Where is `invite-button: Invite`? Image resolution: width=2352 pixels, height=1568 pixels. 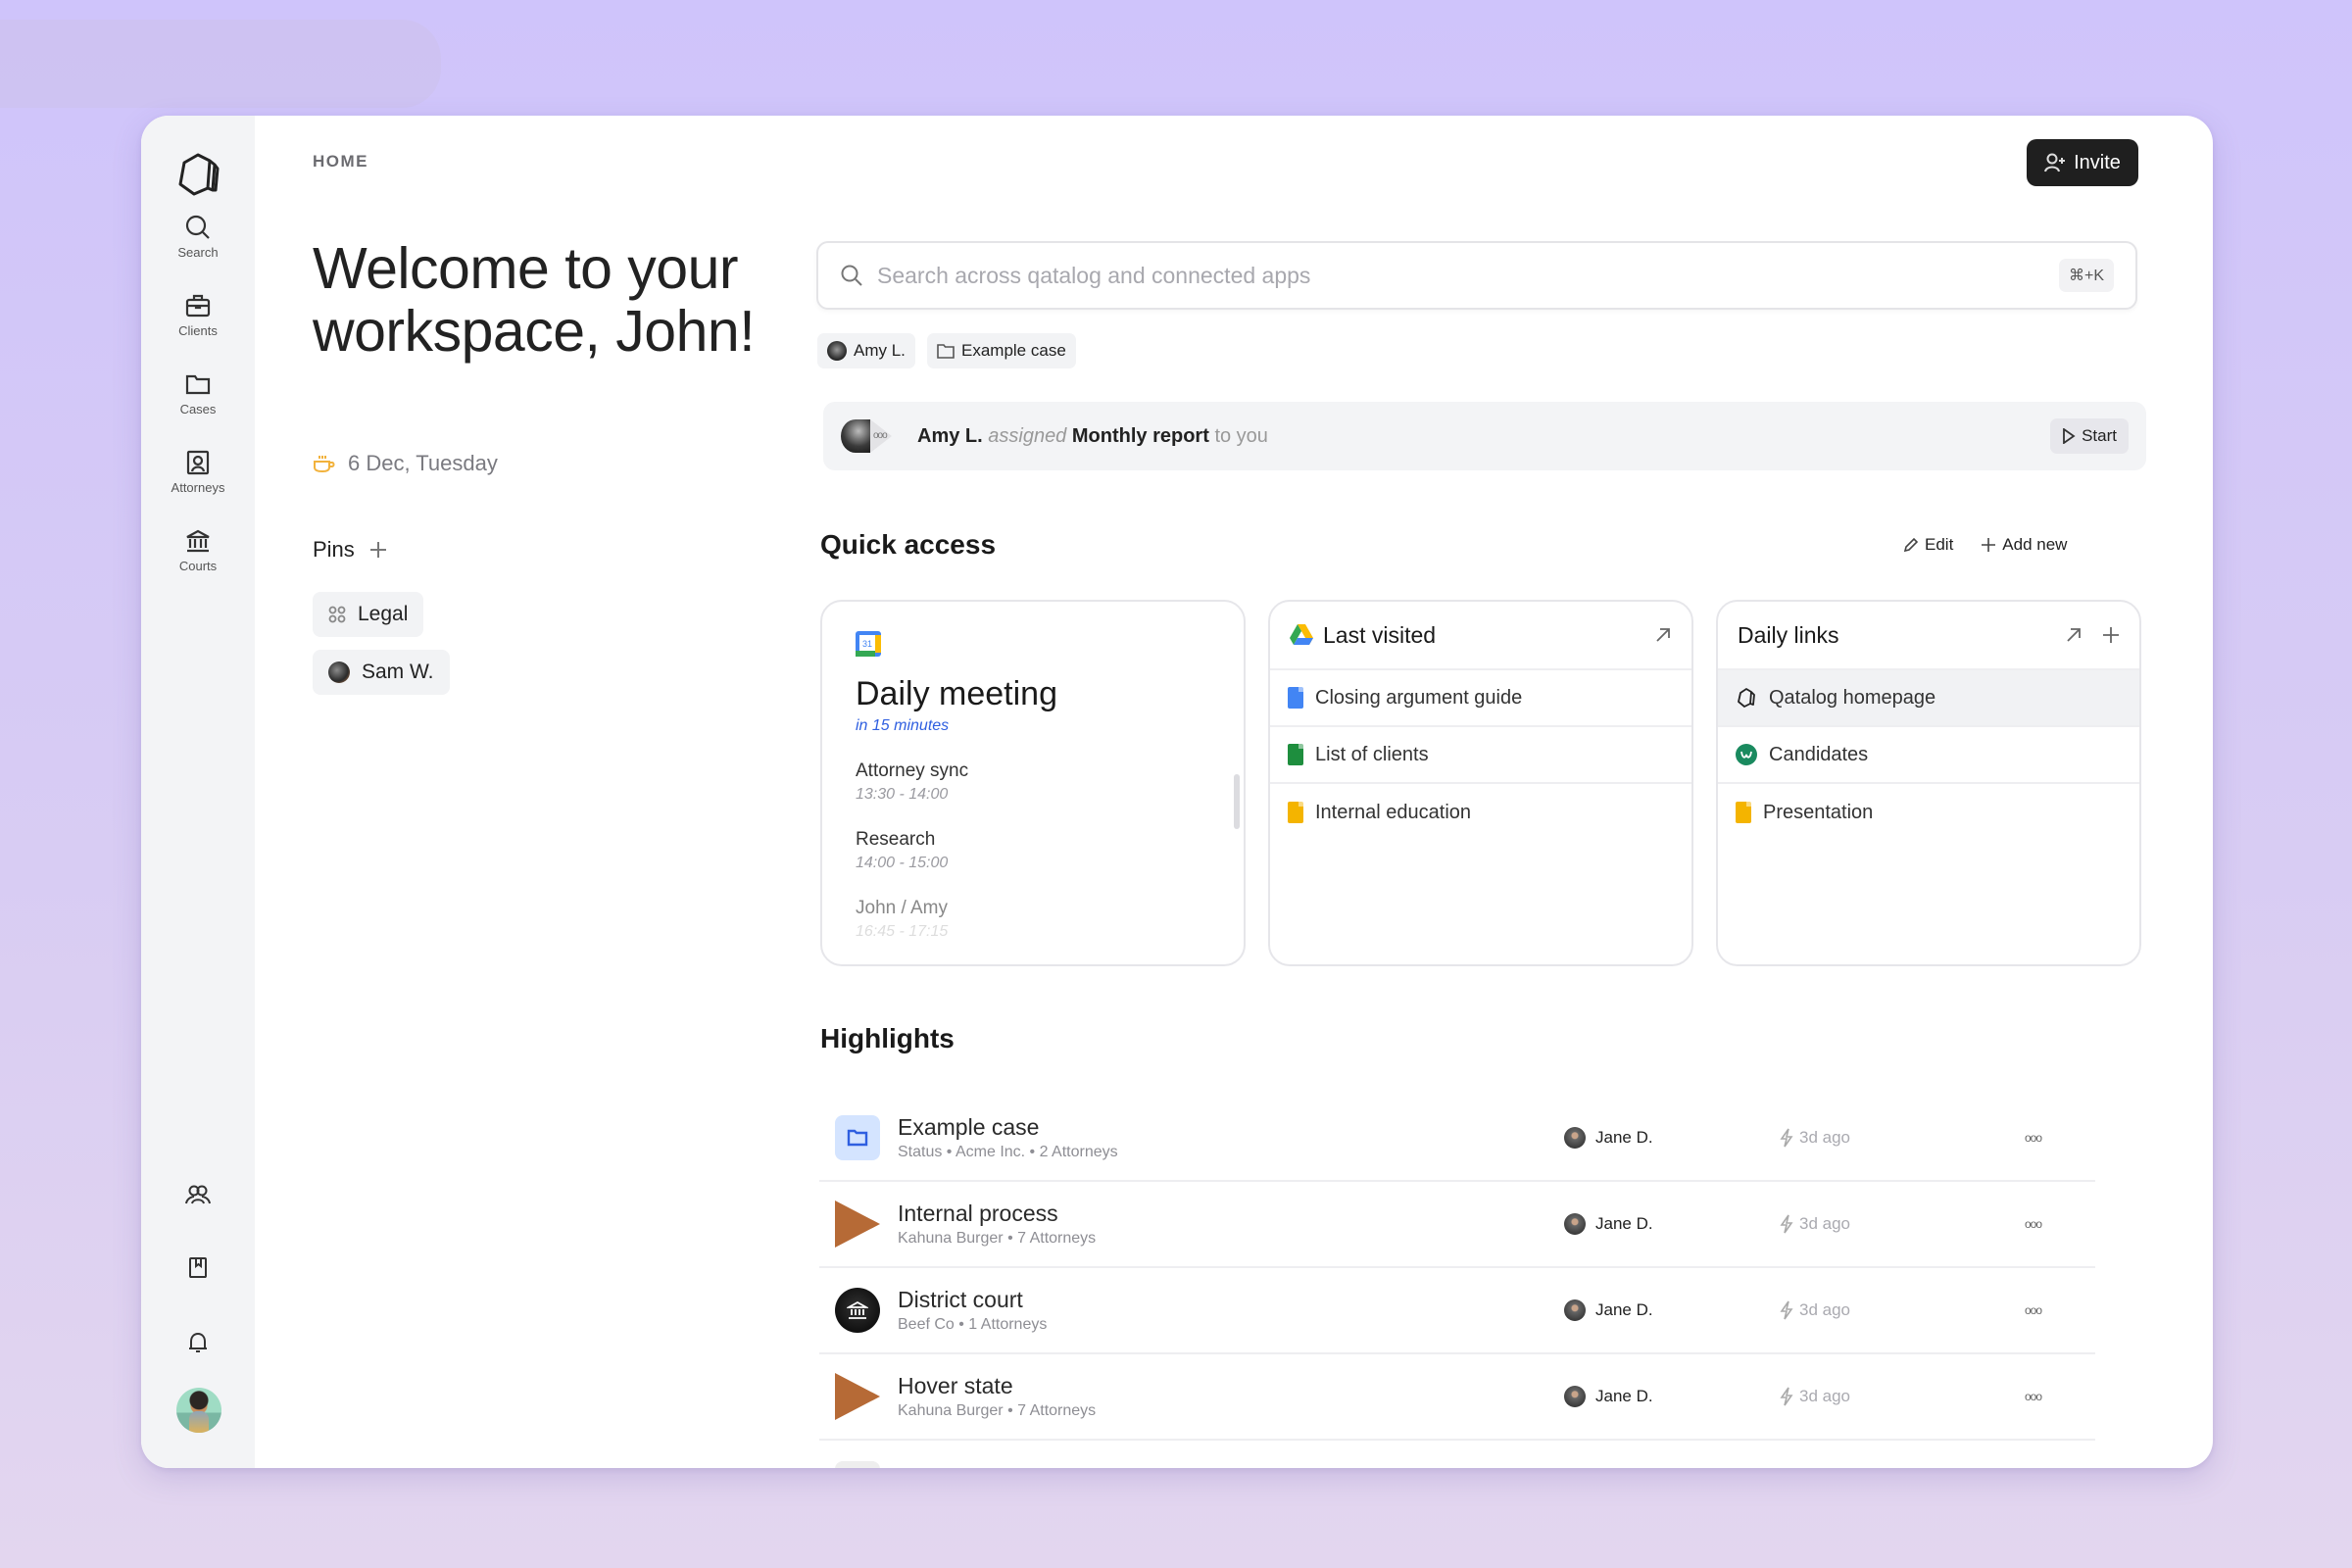
invite-button: Invite is located at coordinates (2082, 162).